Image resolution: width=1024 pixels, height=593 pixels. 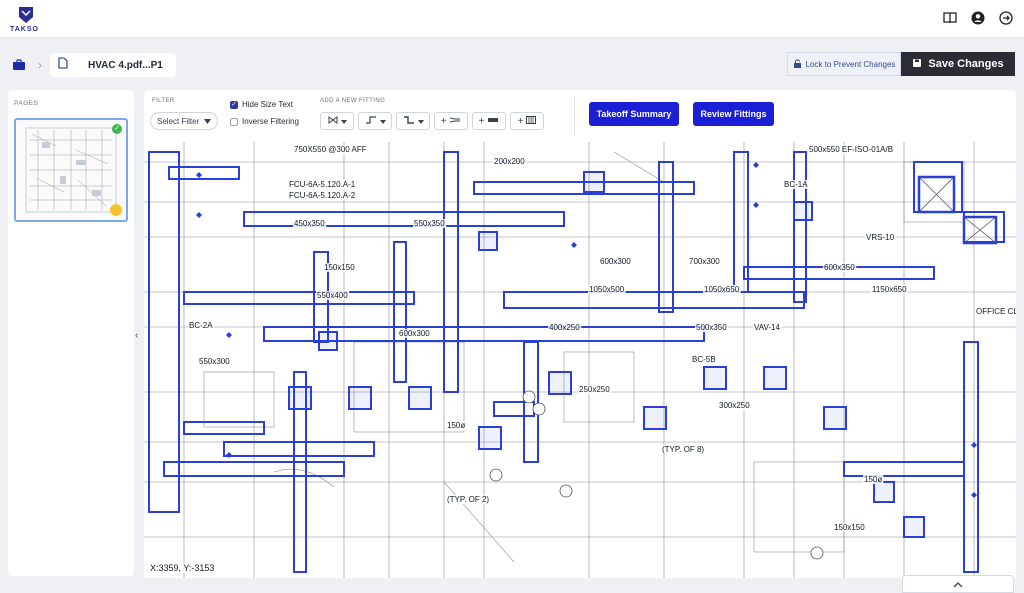 I want to click on drawing-label: 500x350, so click(x=711, y=327).